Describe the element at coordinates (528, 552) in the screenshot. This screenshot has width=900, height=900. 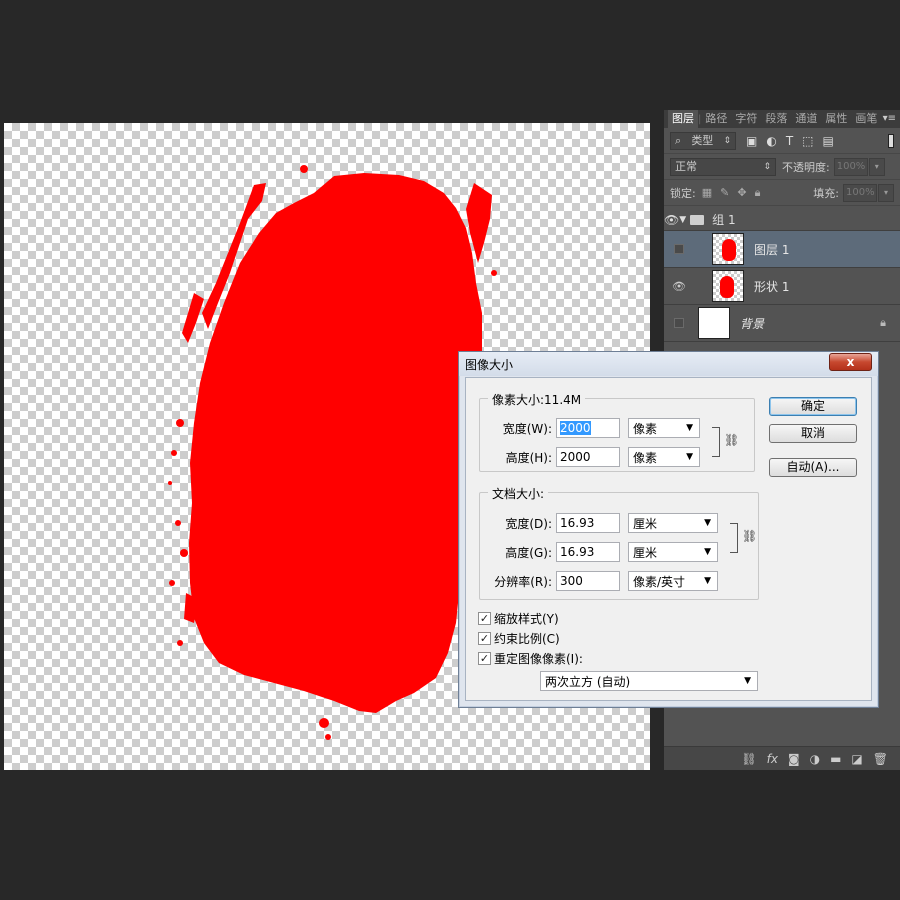
I see `doc-height-label: 高度(G):` at that location.